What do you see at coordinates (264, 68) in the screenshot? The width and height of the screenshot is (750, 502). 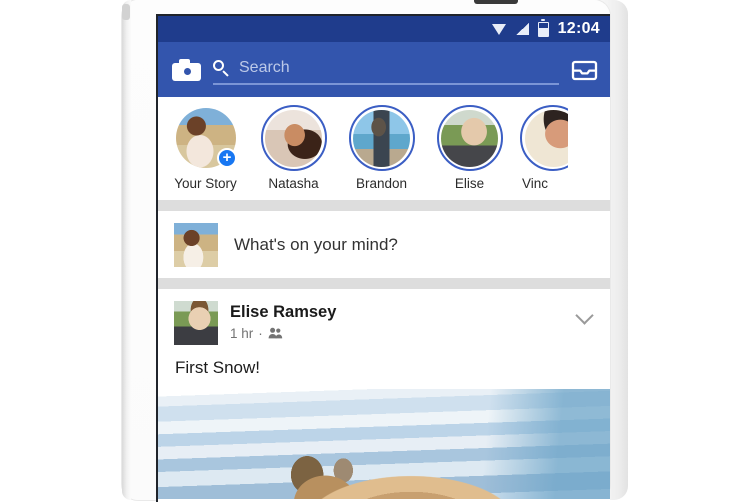 I see `search-input-placeholder: Search` at bounding box center [264, 68].